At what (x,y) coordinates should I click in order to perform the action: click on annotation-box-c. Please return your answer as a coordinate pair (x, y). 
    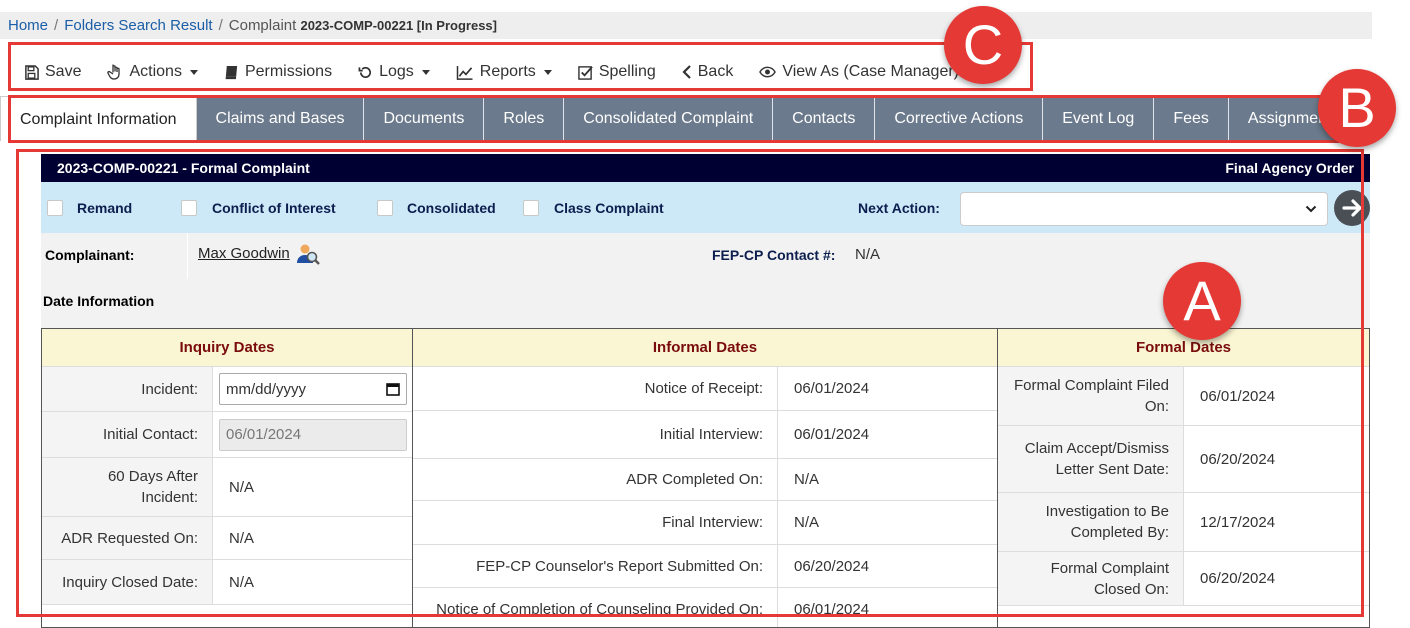
    Looking at the image, I should click on (520, 66).